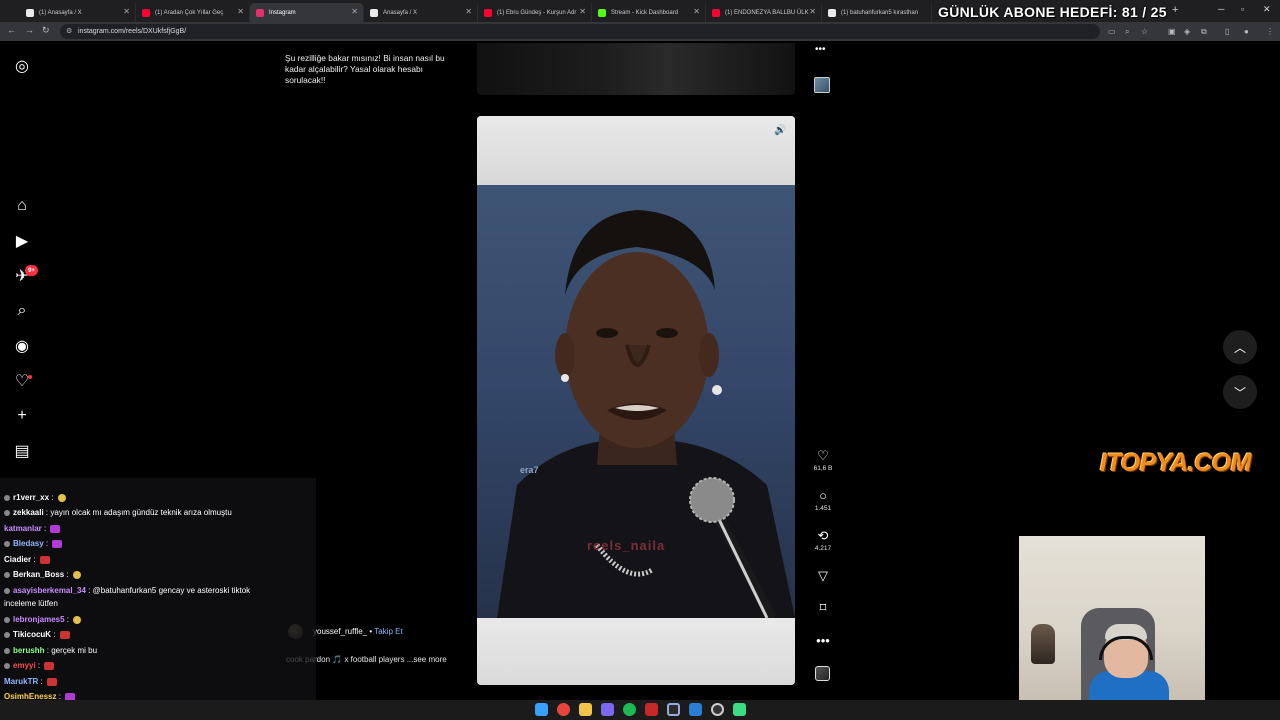 The image size is (1280, 720). What do you see at coordinates (823, 576) in the screenshot?
I see `share-button: ▽` at bounding box center [823, 576].